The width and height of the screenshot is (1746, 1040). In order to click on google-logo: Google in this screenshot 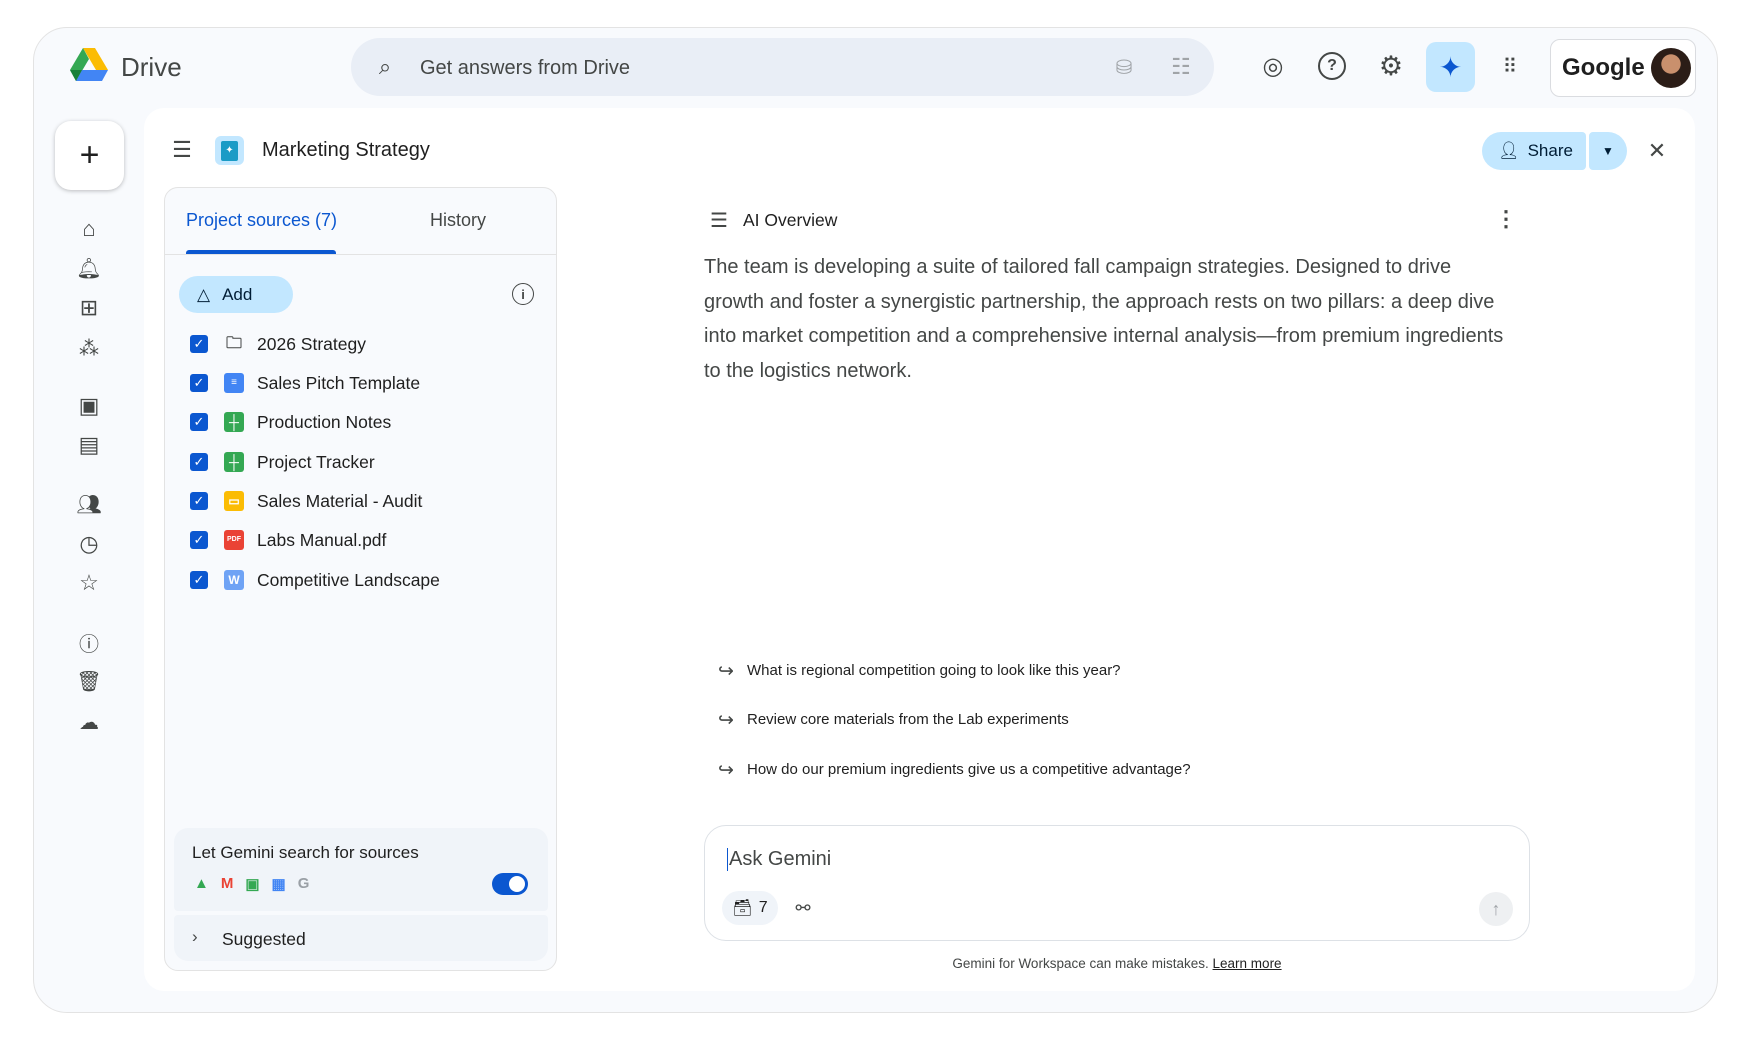, I will do `click(1603, 67)`.